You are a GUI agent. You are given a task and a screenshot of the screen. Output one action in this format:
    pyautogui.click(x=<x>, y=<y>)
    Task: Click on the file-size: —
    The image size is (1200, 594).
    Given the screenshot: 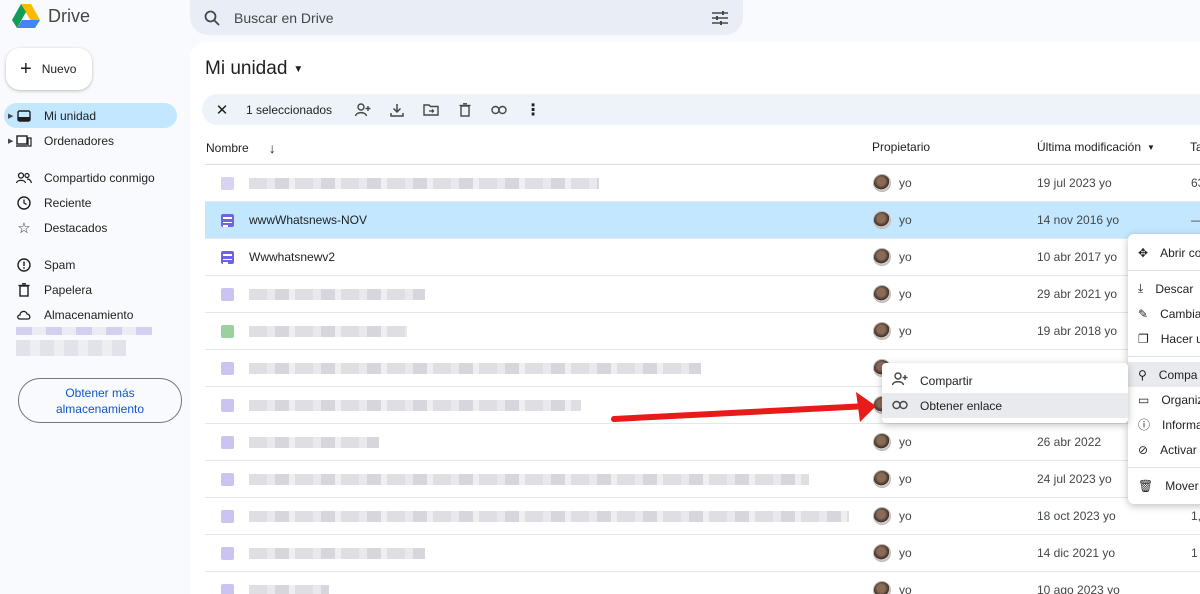 What is the action you would take?
    pyautogui.click(x=1195, y=220)
    